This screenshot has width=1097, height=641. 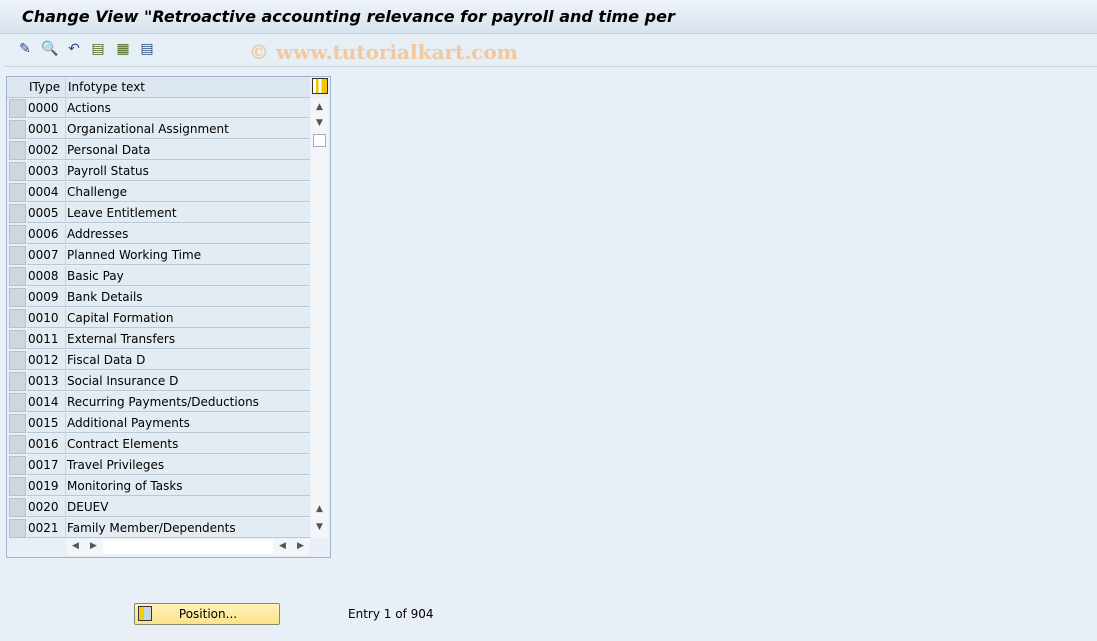 What do you see at coordinates (300, 546) in the screenshot?
I see `scroll-right-icon-2: ▶` at bounding box center [300, 546].